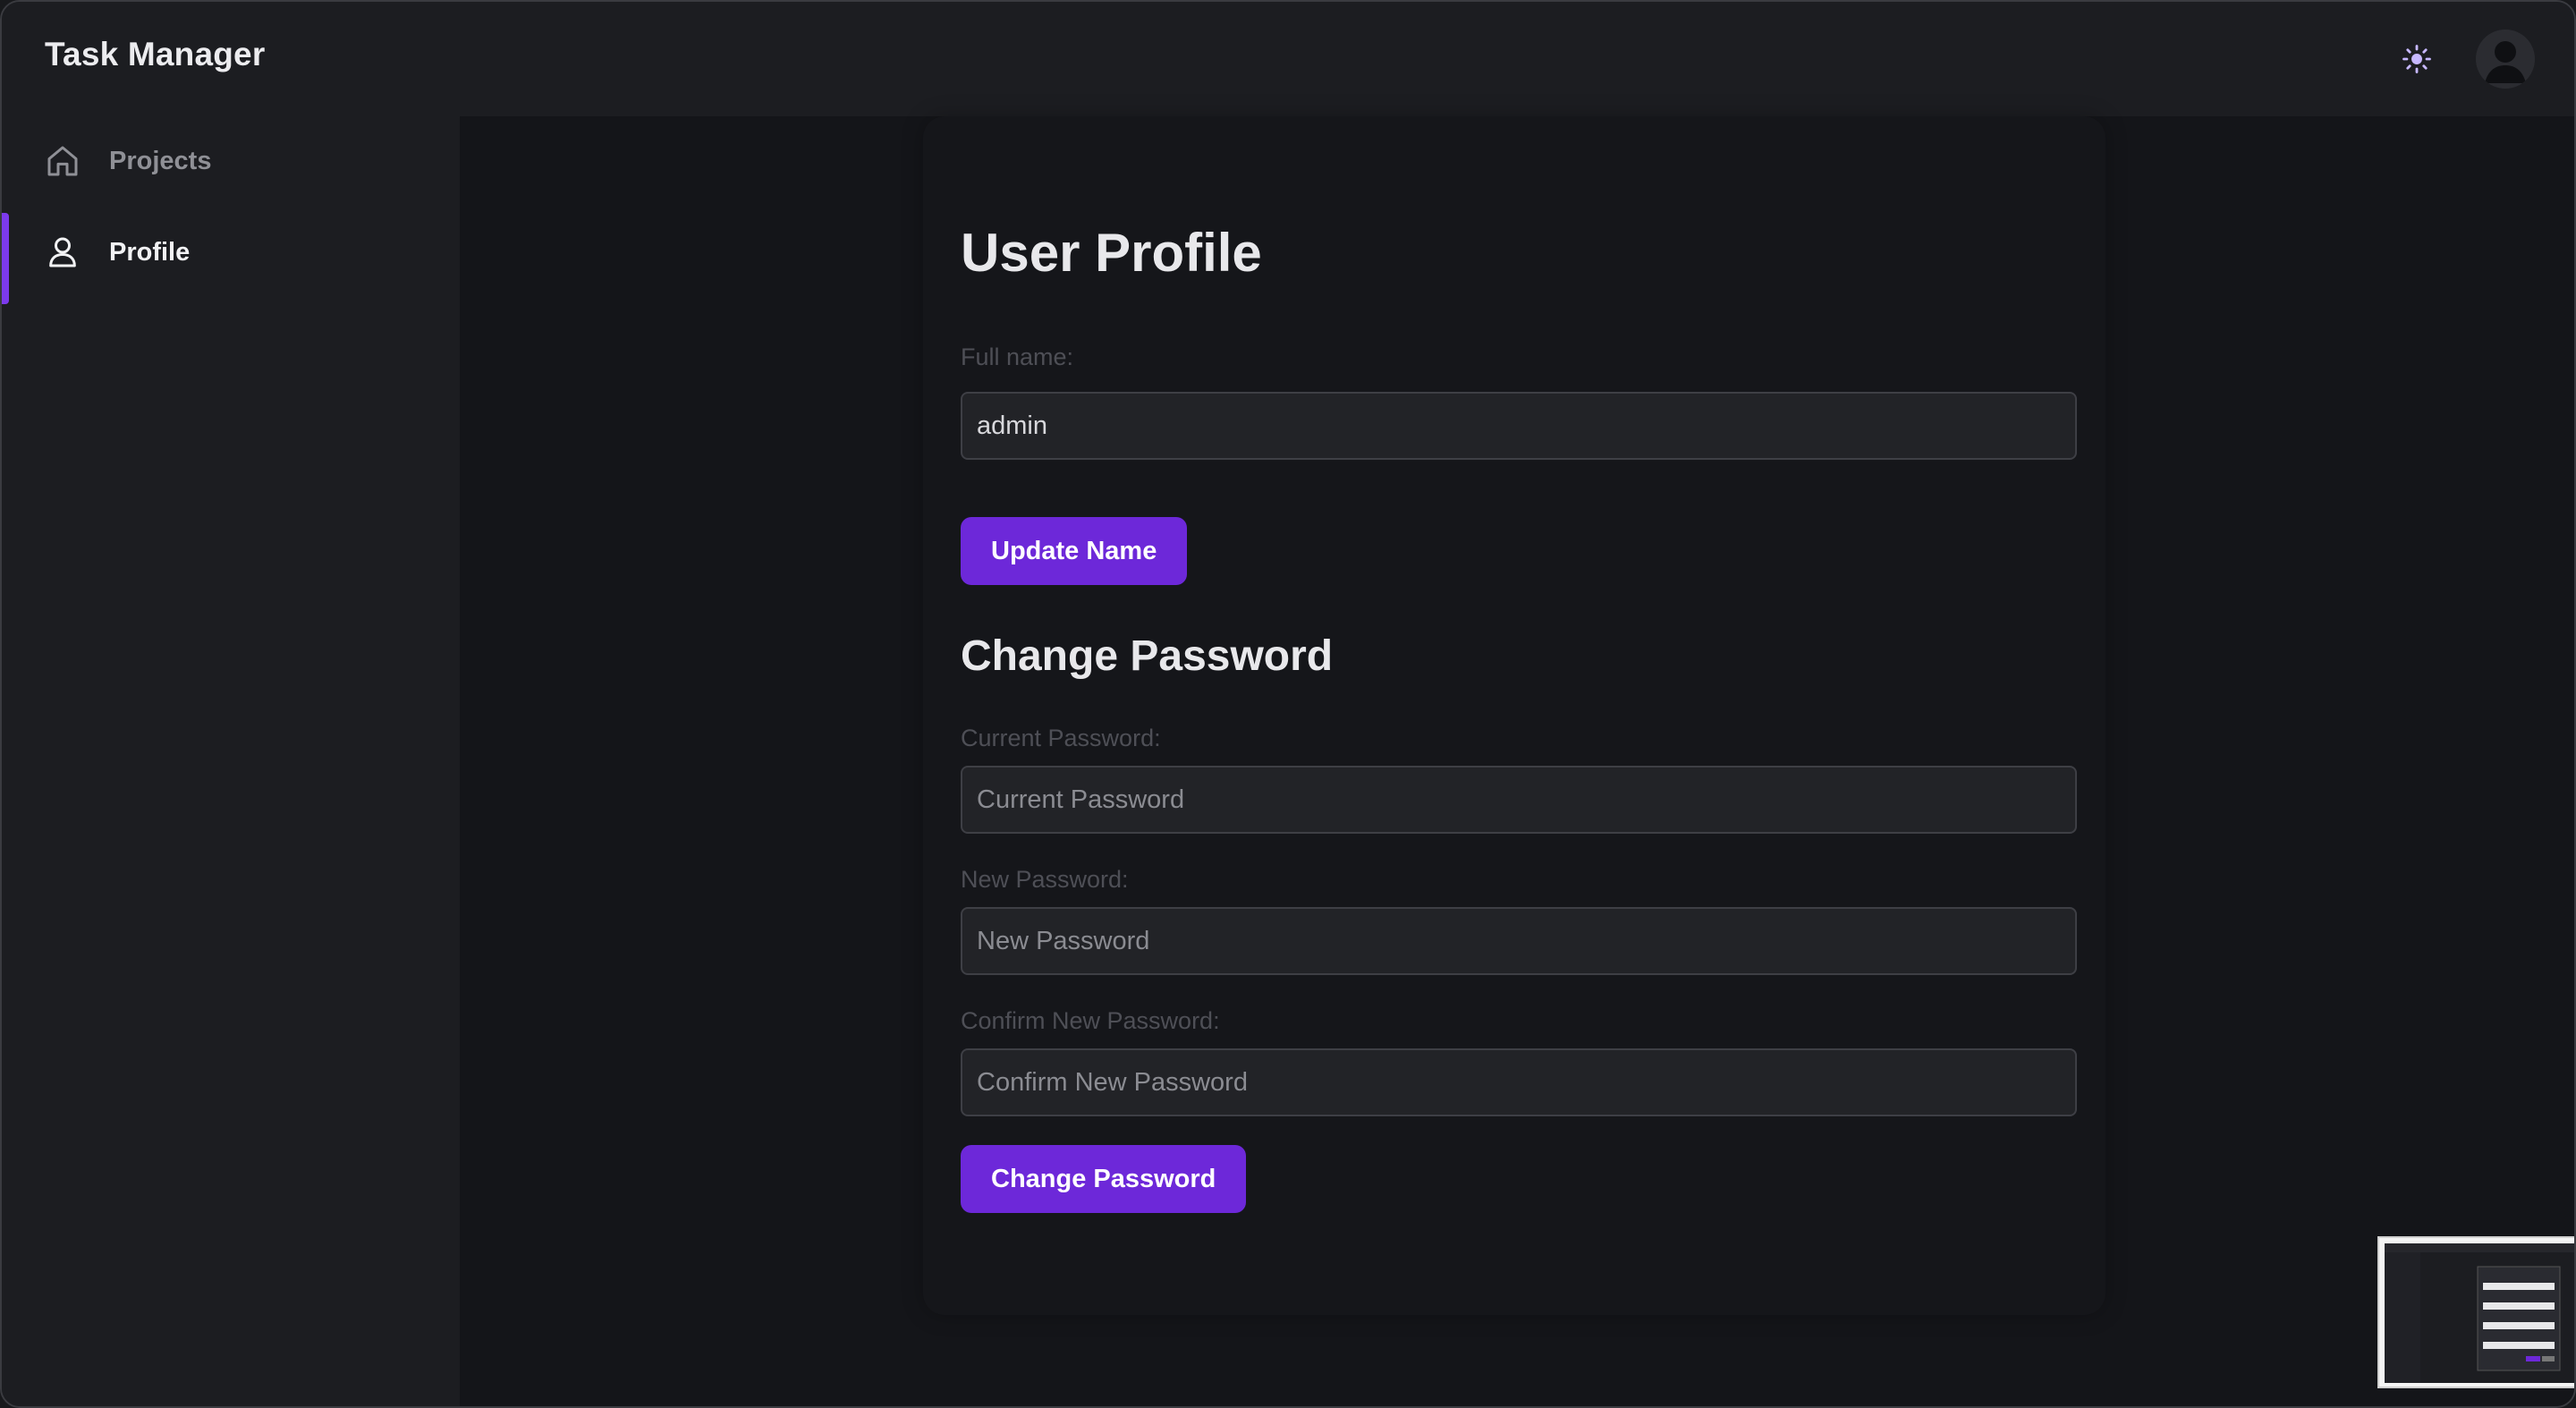 This screenshot has width=2576, height=1408. Describe the element at coordinates (62, 252) in the screenshot. I see `user-icon` at that location.